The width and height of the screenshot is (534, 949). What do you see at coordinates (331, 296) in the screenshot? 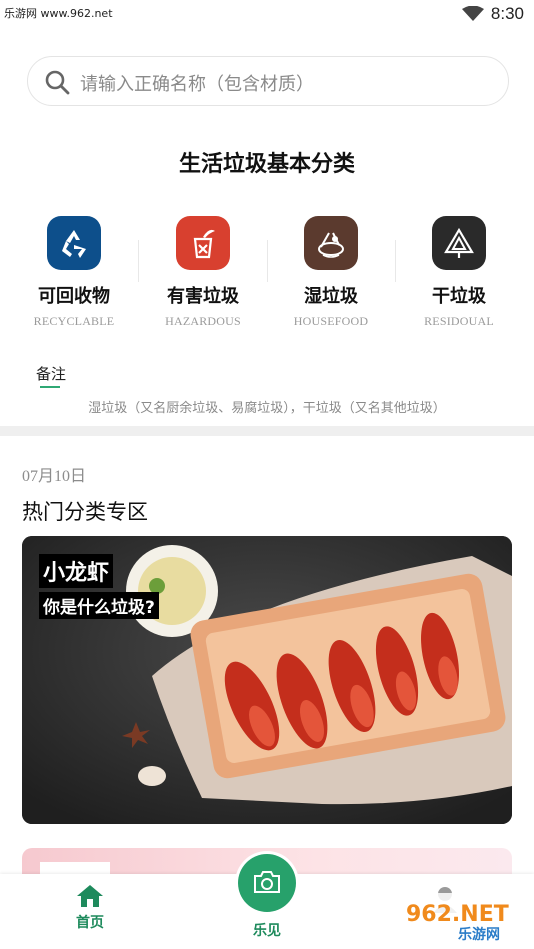
I see `category-label: 湿垃圾` at bounding box center [331, 296].